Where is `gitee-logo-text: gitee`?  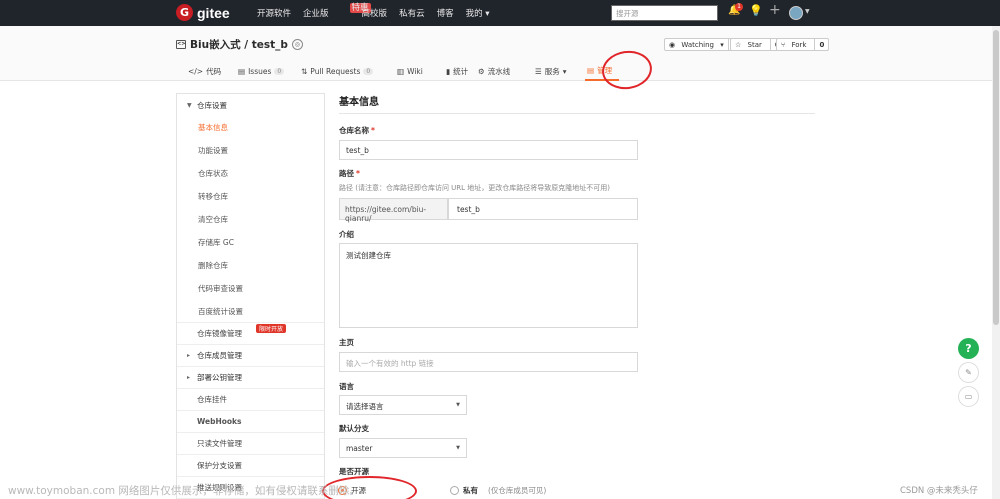 gitee-logo-text: gitee is located at coordinates (213, 12).